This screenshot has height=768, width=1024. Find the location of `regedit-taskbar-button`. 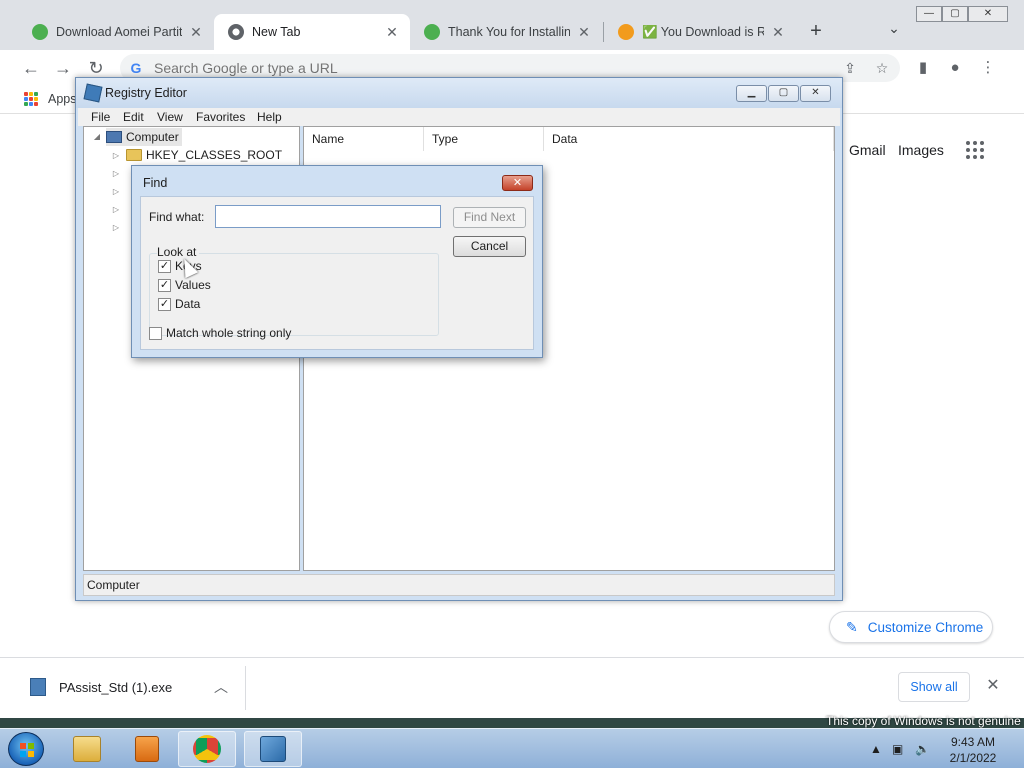

regedit-taskbar-button is located at coordinates (273, 749).